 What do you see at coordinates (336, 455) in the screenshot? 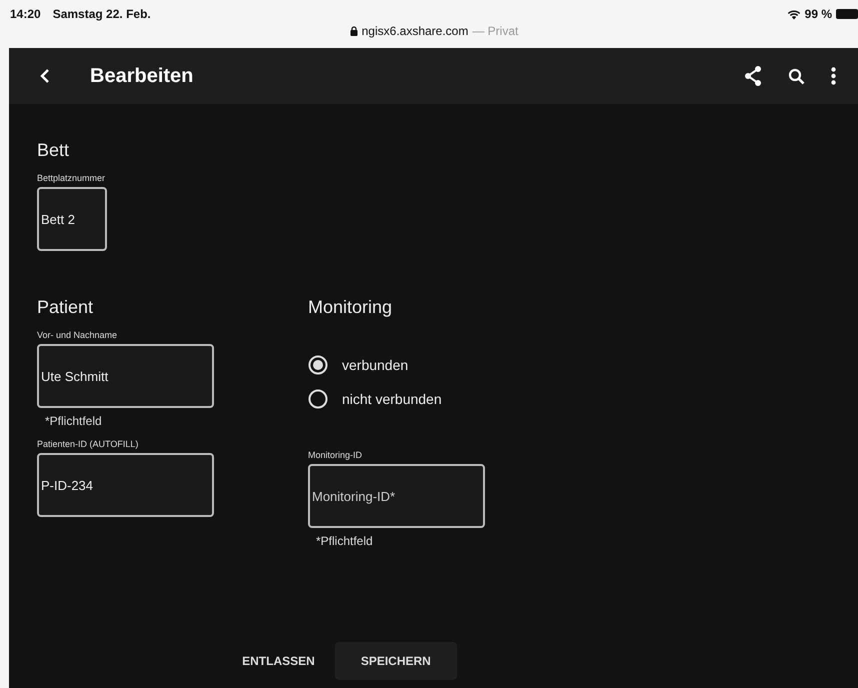
I see `field-label: Monitoring-ID` at bounding box center [336, 455].